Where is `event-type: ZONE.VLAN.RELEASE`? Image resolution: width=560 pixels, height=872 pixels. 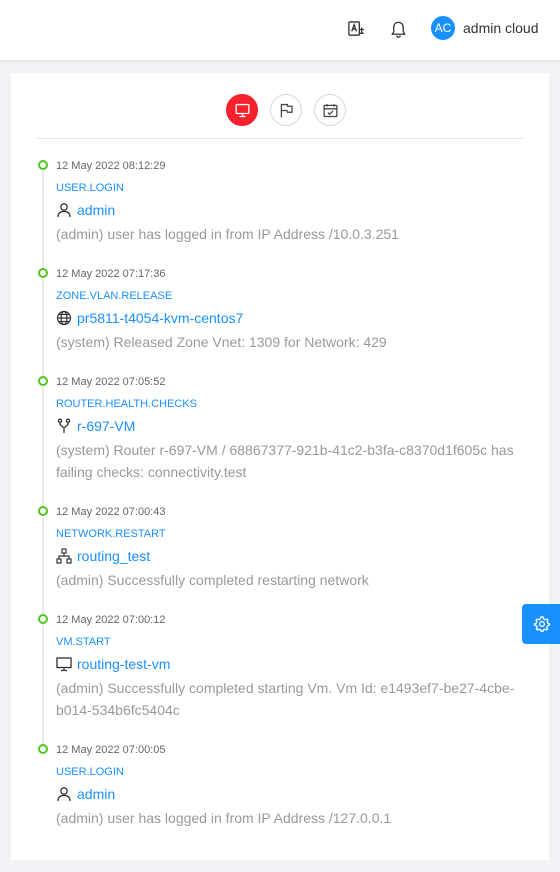 event-type: ZONE.VLAN.RELEASE is located at coordinates (114, 296).